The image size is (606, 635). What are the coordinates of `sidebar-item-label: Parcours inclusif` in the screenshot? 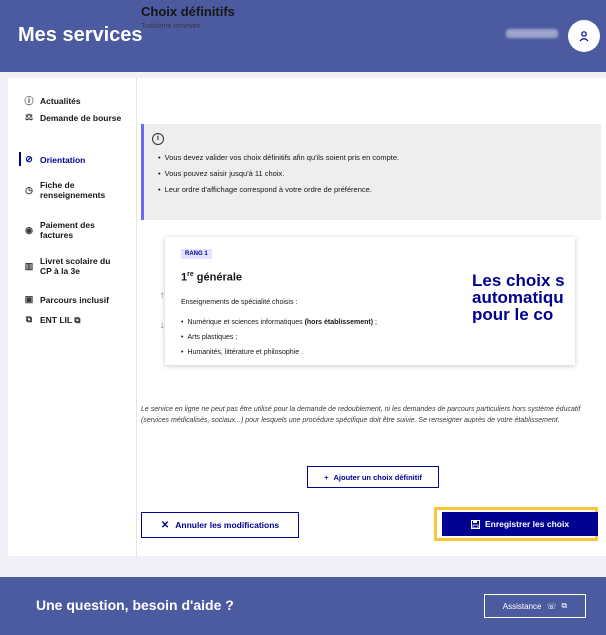 It's located at (74, 299).